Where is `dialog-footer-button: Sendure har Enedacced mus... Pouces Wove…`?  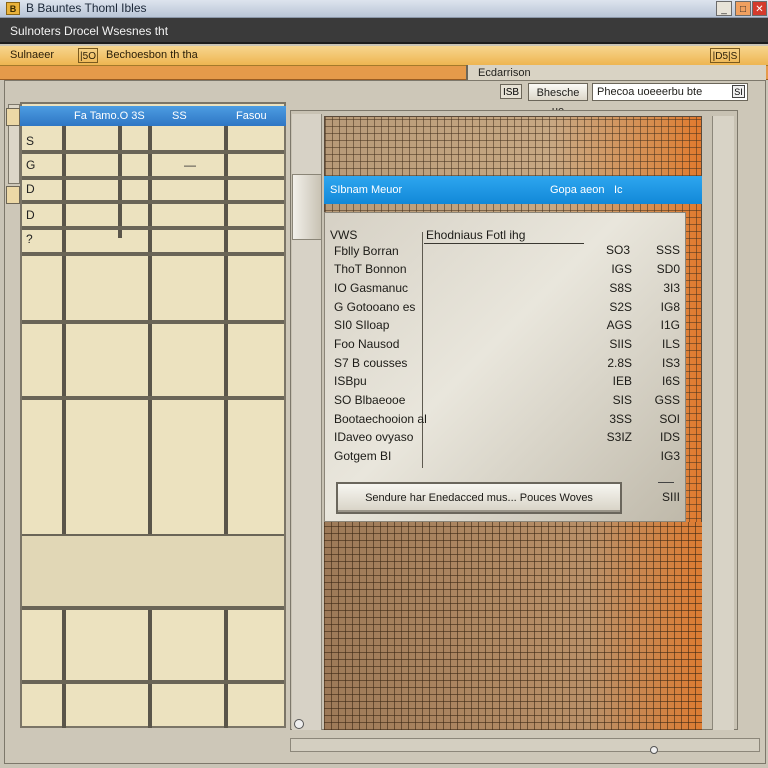 dialog-footer-button: Sendure har Enedacced mus... Pouces Wove… is located at coordinates (479, 498).